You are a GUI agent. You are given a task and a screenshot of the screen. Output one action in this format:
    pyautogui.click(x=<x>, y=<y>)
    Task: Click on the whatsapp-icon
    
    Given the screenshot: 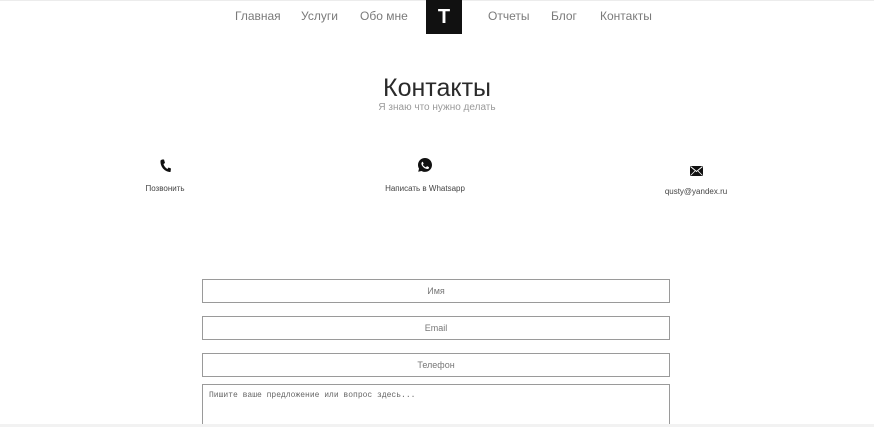 What is the action you would take?
    pyautogui.click(x=425, y=167)
    